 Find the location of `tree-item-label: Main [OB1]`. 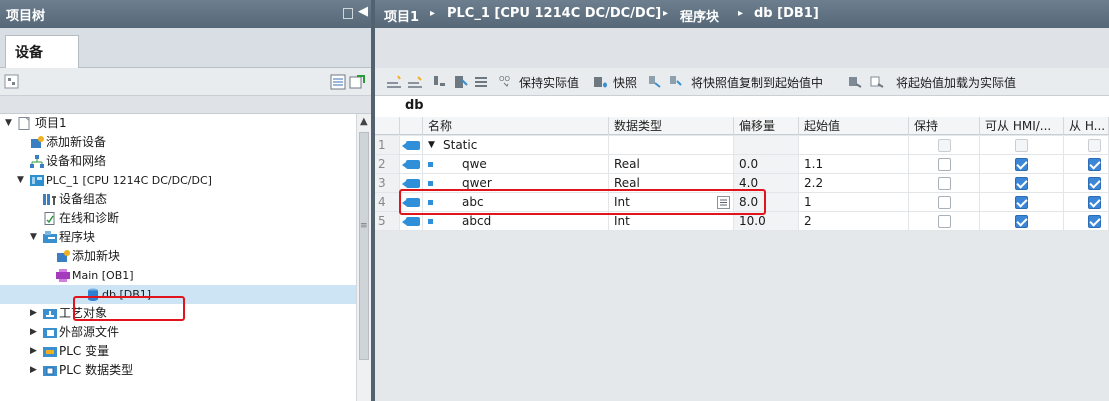

tree-item-label: Main [OB1] is located at coordinates (103, 275).